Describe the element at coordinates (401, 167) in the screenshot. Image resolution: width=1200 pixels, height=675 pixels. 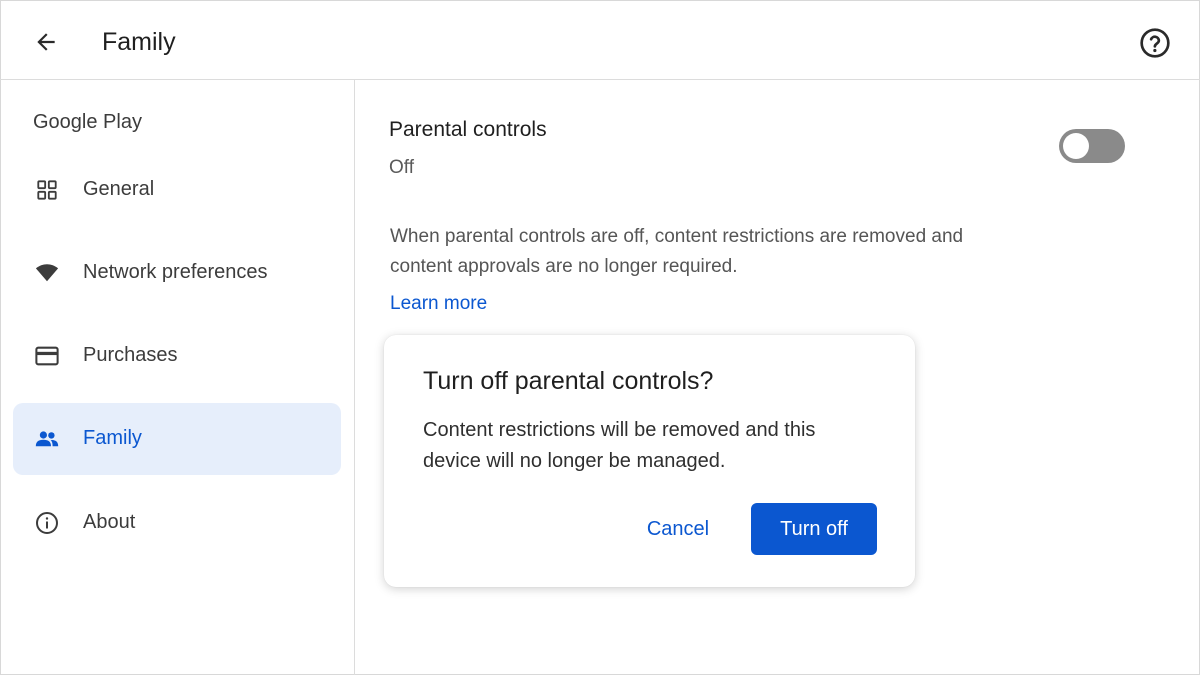
I see `parental-controls-state: Off` at that location.